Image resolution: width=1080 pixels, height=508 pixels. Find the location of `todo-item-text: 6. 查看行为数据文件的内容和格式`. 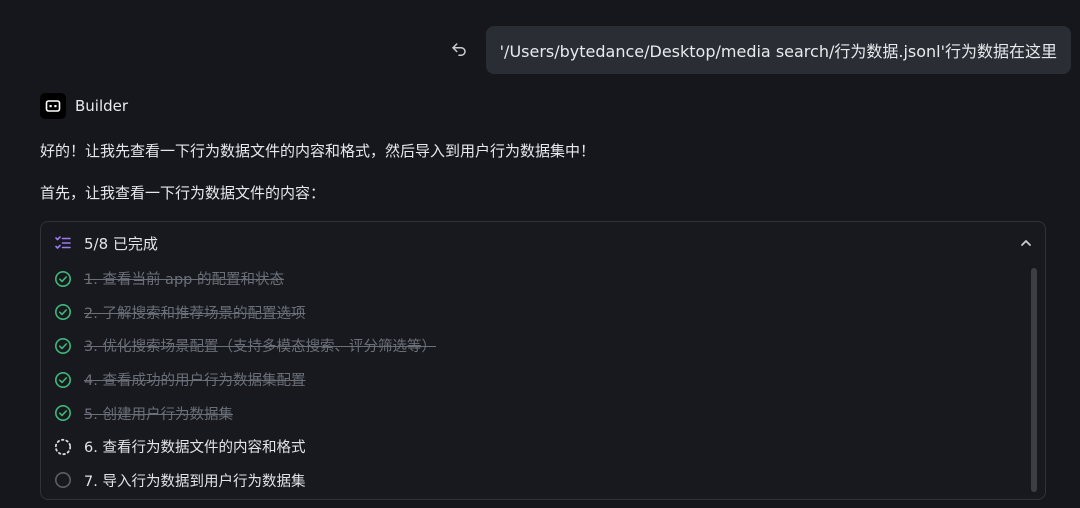

todo-item-text: 6. 查看行为数据文件的内容和格式 is located at coordinates (195, 448).